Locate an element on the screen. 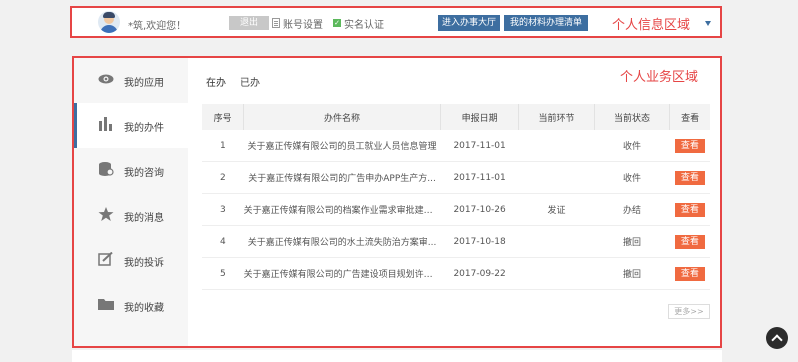  sidebar: 我的应用 我的办件 我的咨询 我的消息 我的投诉 我的收藏 is located at coordinates (131, 202).